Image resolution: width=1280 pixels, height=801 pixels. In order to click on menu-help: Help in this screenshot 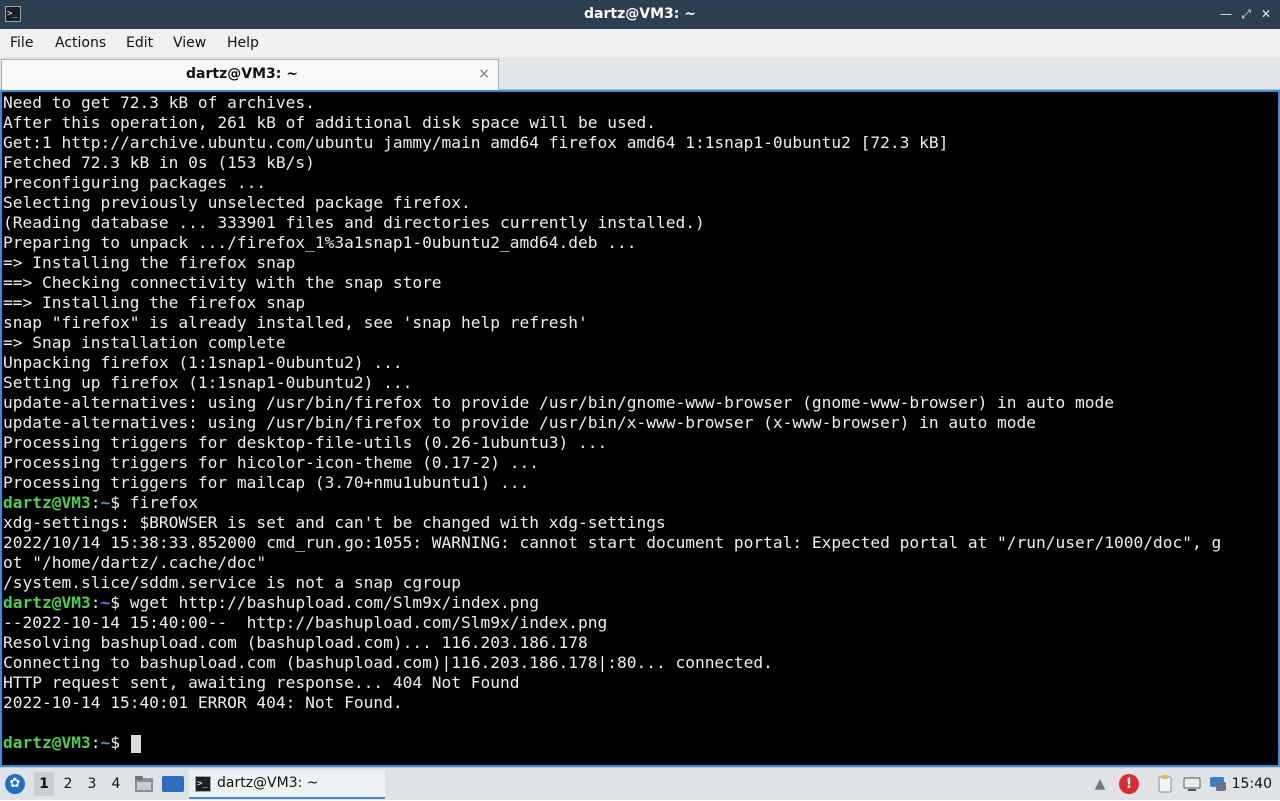, I will do `click(243, 43)`.